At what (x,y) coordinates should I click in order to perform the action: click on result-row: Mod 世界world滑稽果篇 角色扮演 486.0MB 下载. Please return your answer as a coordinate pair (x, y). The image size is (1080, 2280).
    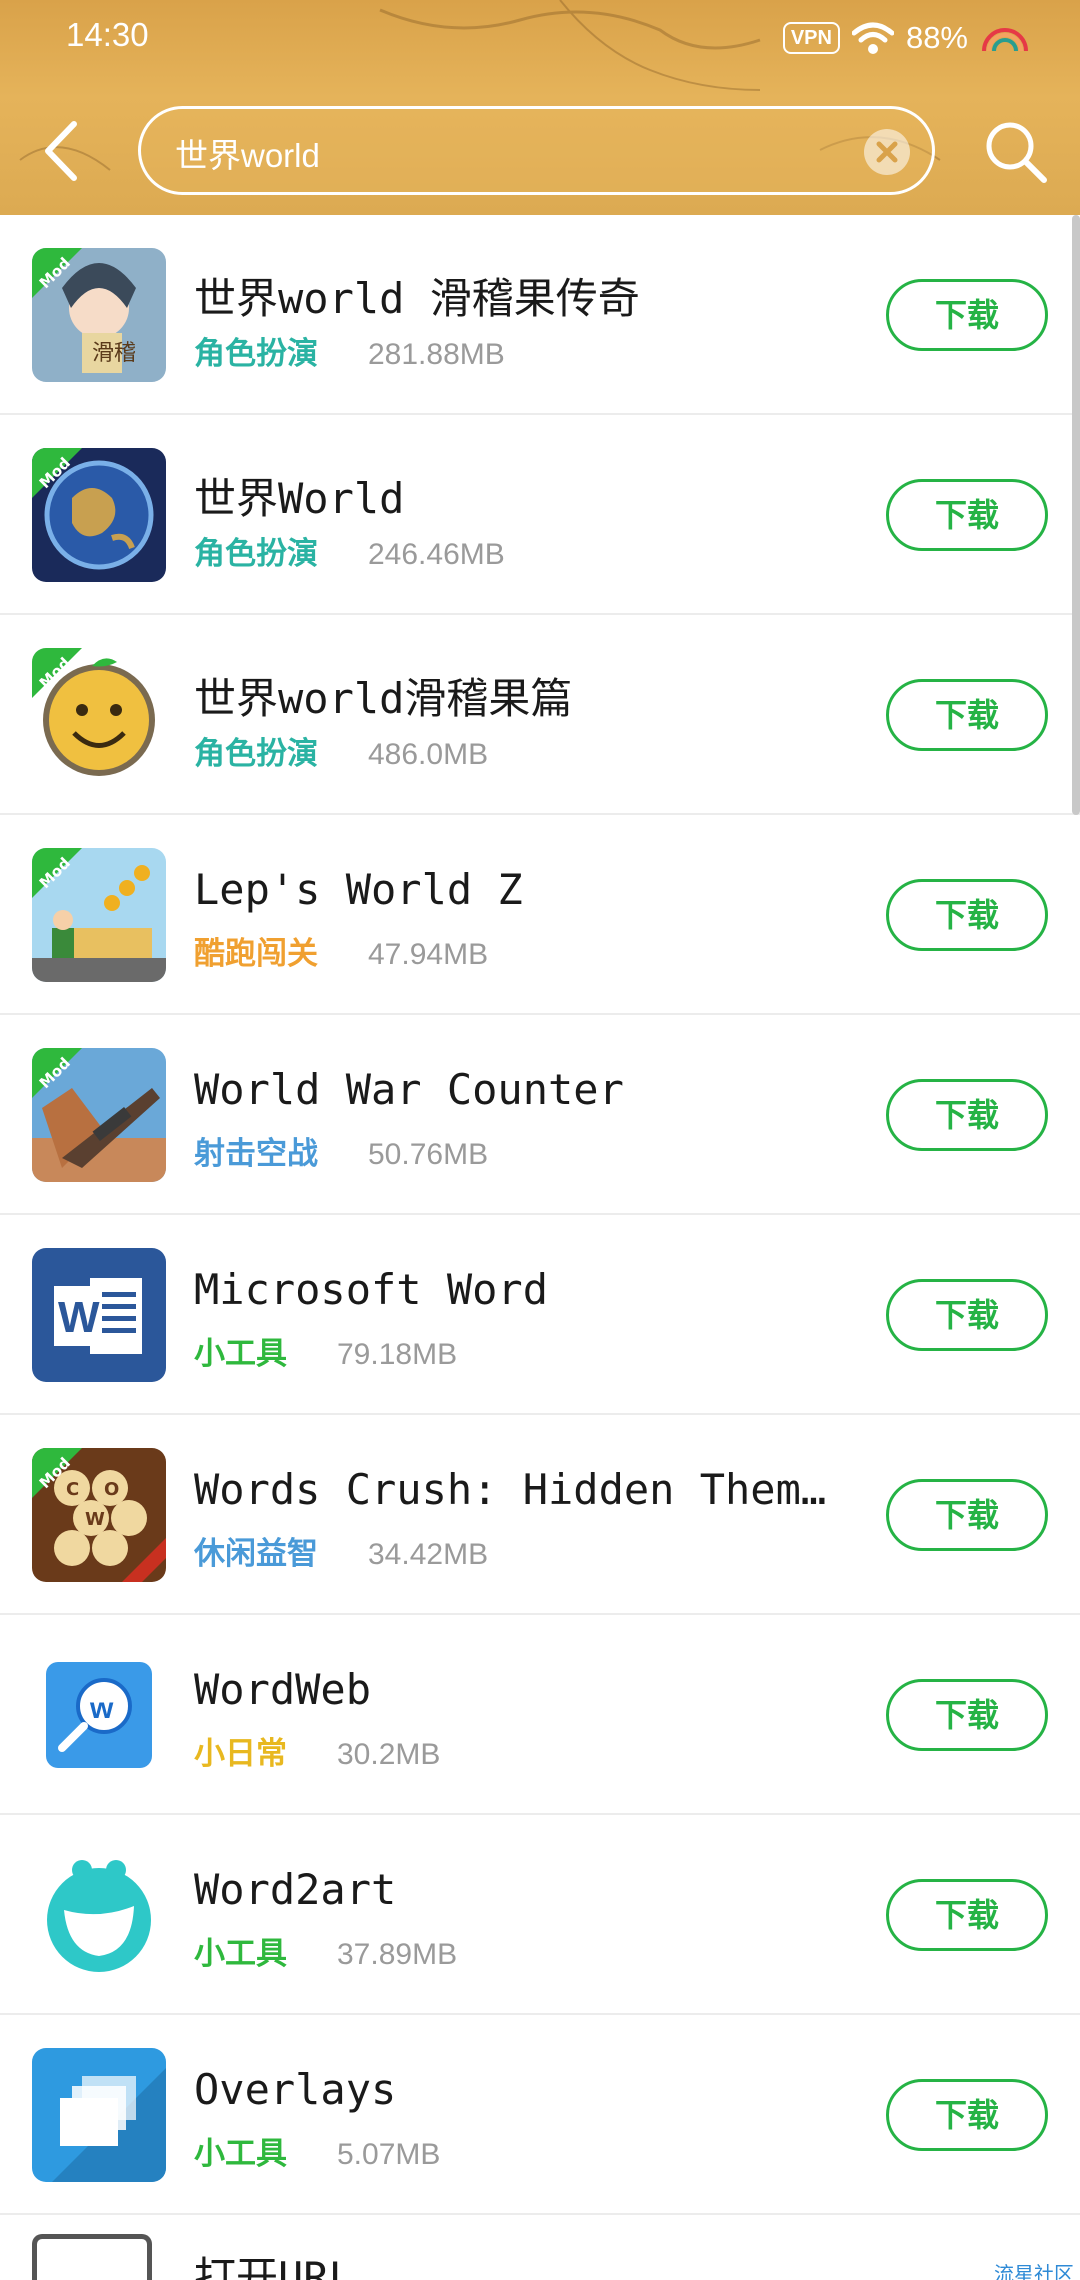
    Looking at the image, I should click on (540, 715).